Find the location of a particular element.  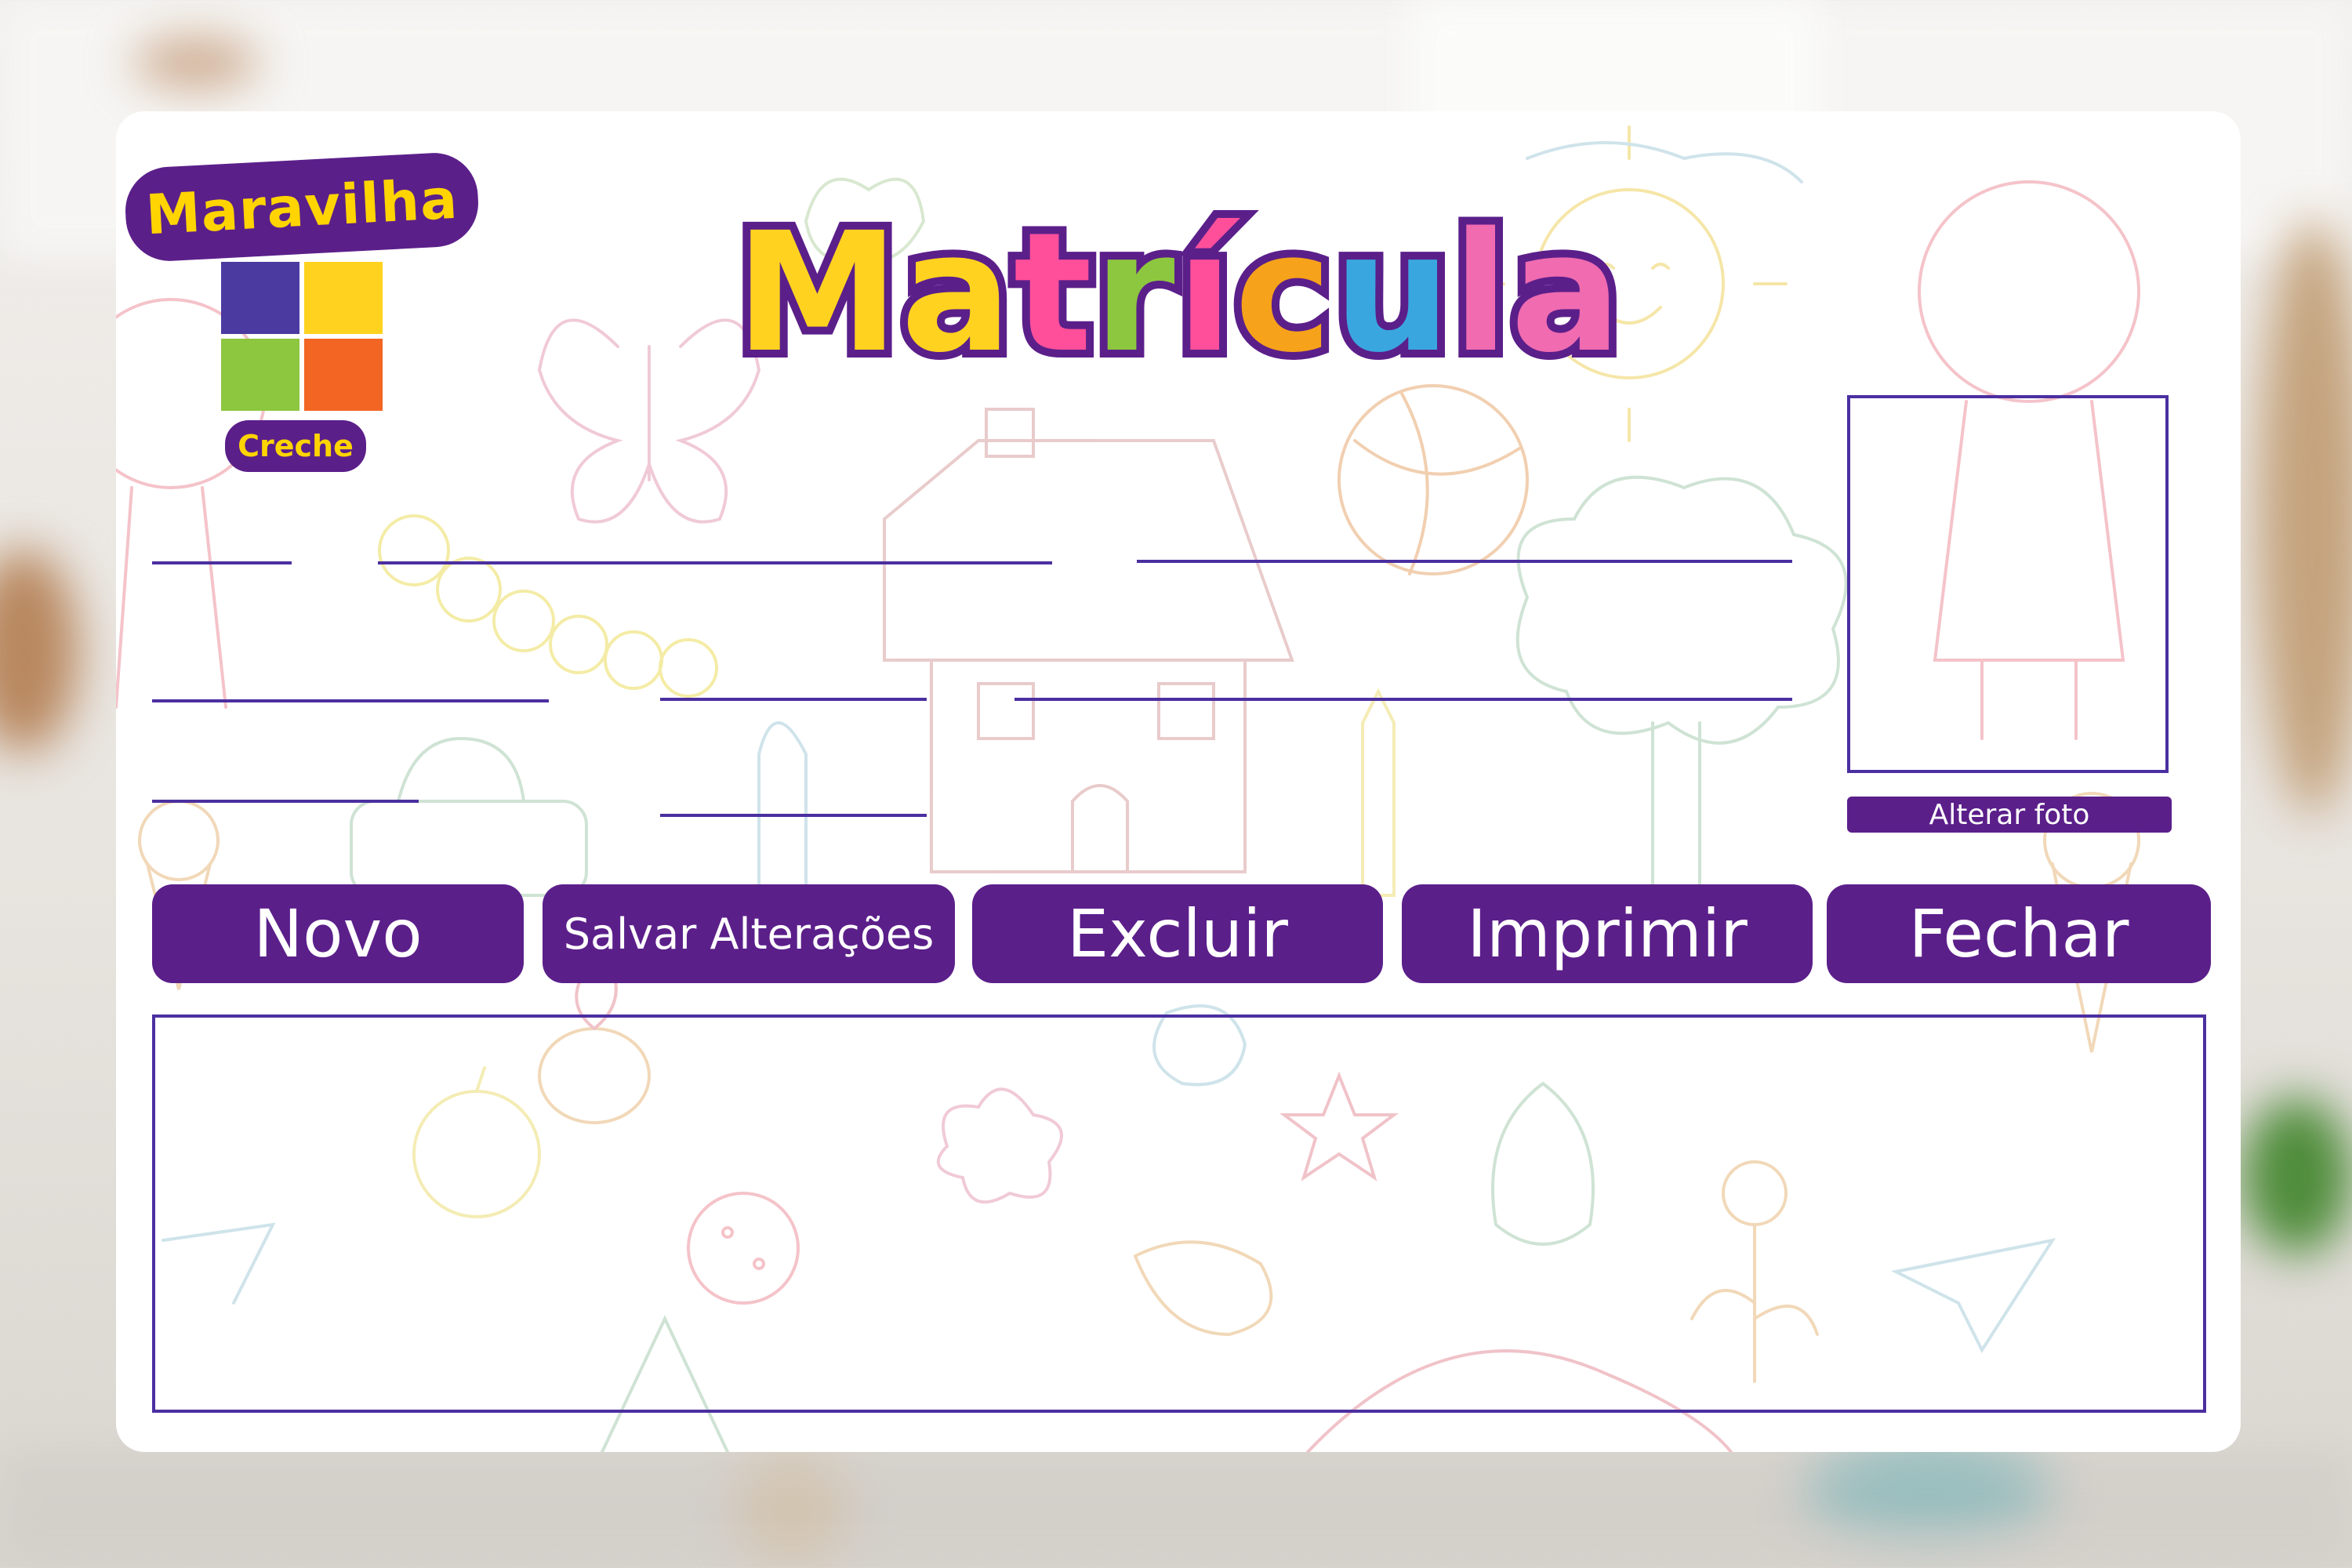

save-button: Salvar Alterações is located at coordinates (749, 933).